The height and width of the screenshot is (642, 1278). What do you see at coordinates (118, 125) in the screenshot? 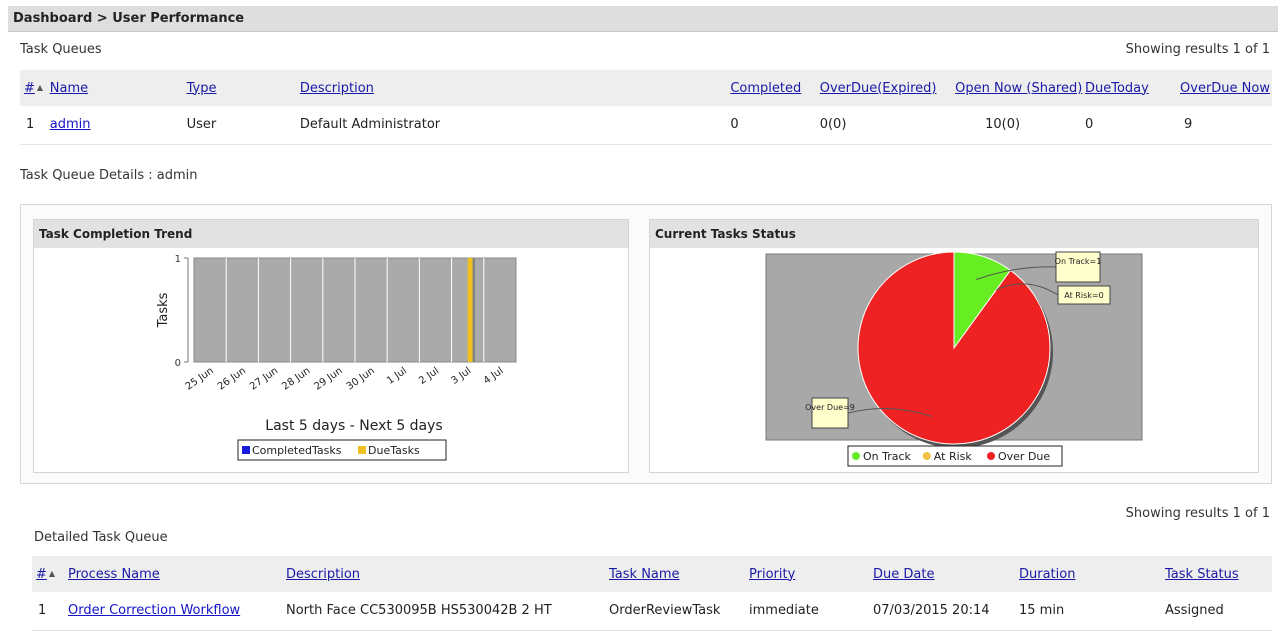
I see `row-name: admin` at bounding box center [118, 125].